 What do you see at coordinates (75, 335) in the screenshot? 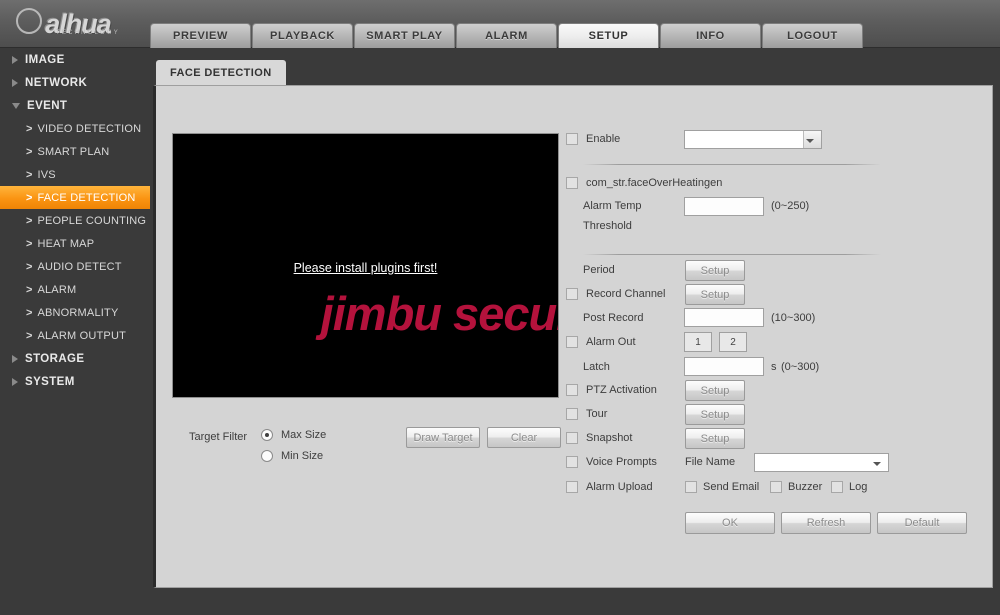
I see `sidebar-item-alarm-output: > ALARM OUTPUT` at bounding box center [75, 335].